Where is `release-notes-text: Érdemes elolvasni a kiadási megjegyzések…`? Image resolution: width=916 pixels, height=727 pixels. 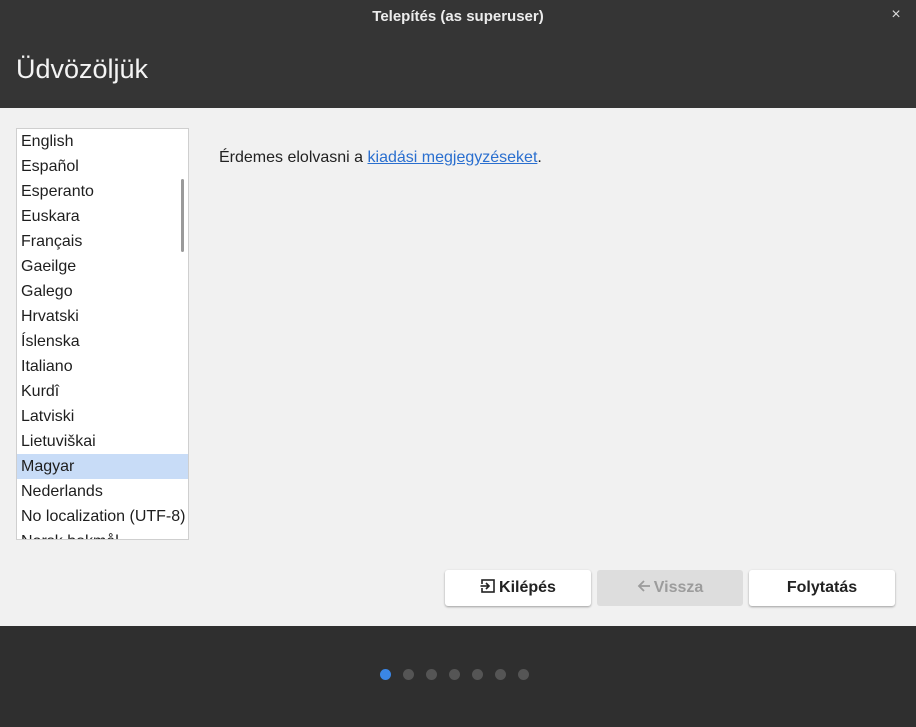
release-notes-text: Érdemes elolvasni a kiadási megjegyzések… is located at coordinates (380, 158).